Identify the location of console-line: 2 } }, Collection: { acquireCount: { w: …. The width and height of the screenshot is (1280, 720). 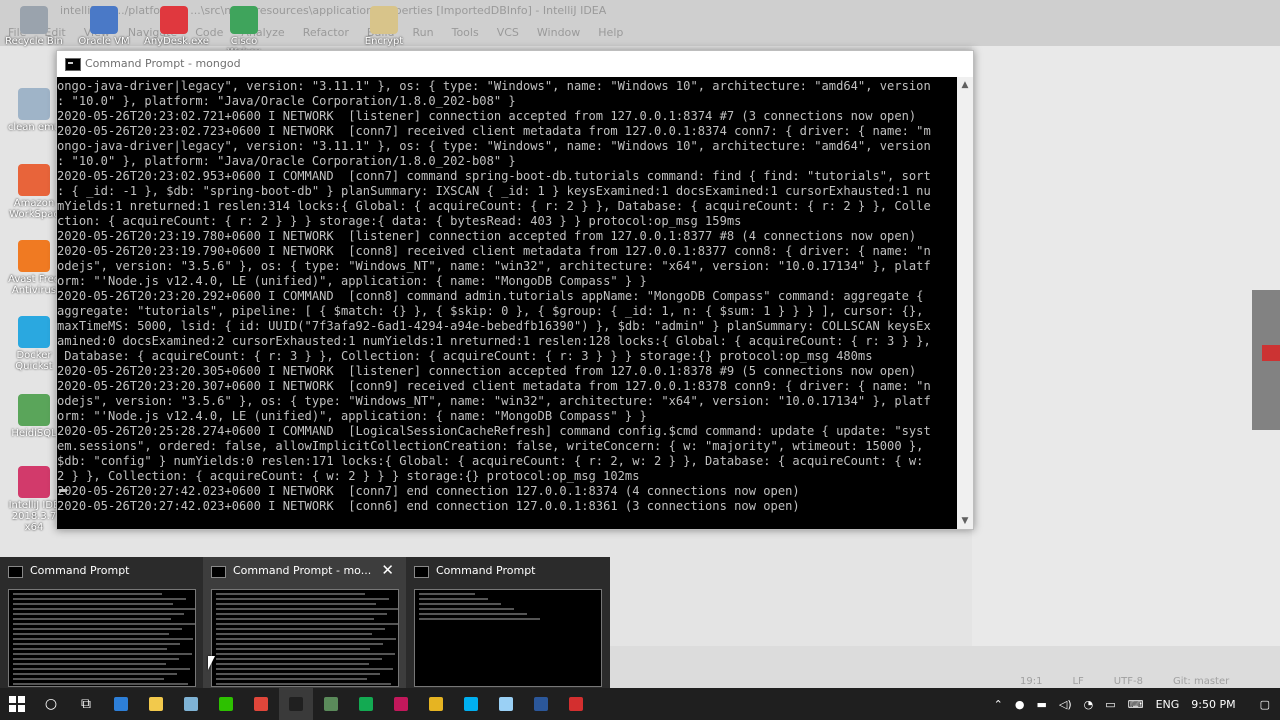
(348, 476).